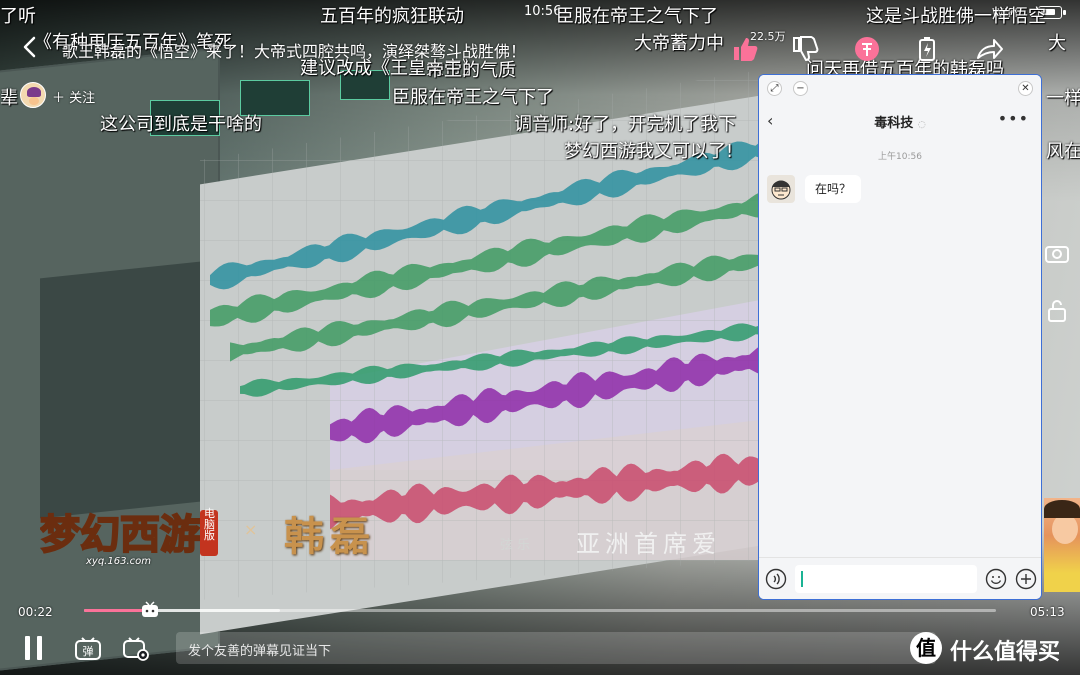 This screenshot has width=1080, height=675. What do you see at coordinates (926, 648) in the screenshot?
I see `watermark-circle: 值` at bounding box center [926, 648].